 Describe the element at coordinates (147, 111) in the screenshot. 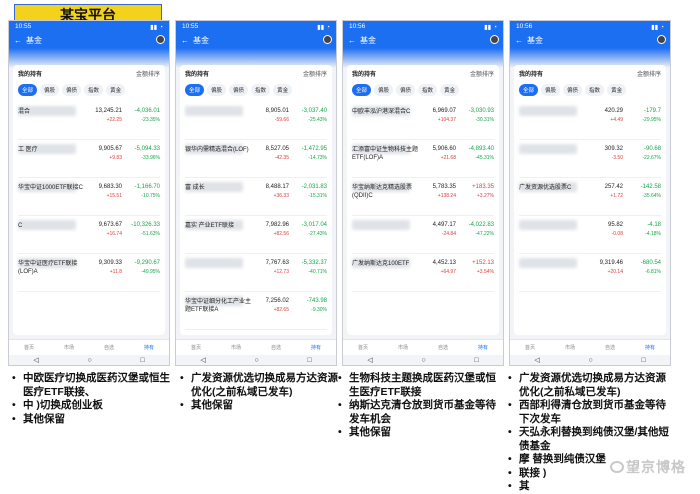

I see `fund-total-pl: -4,036.01` at that location.